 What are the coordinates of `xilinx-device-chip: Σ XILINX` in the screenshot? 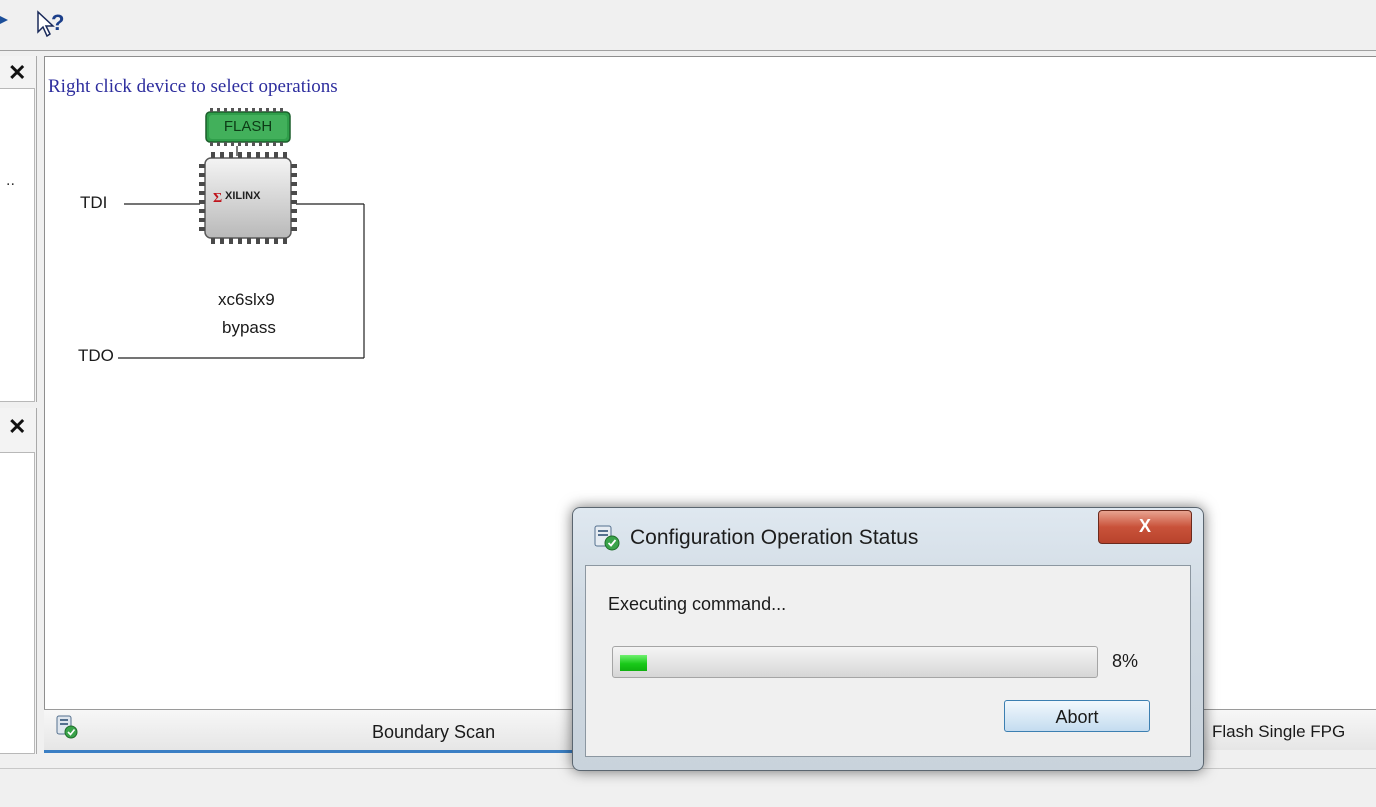 It's located at (248, 198).